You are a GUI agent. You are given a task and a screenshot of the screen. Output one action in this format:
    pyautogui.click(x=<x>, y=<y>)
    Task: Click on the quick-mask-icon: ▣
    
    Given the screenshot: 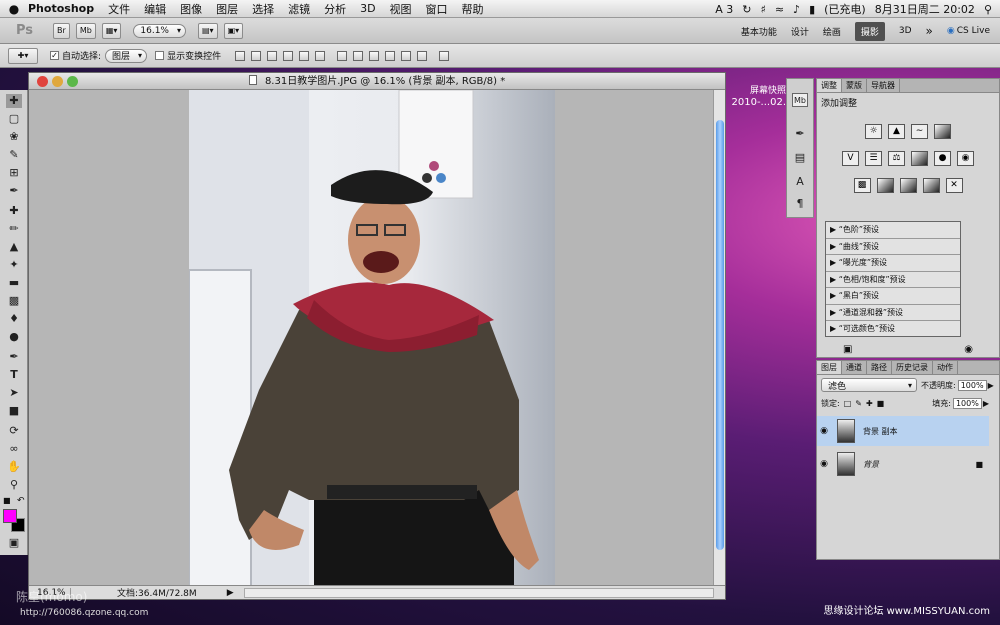 What is the action you would take?
    pyautogui.click(x=14, y=543)
    